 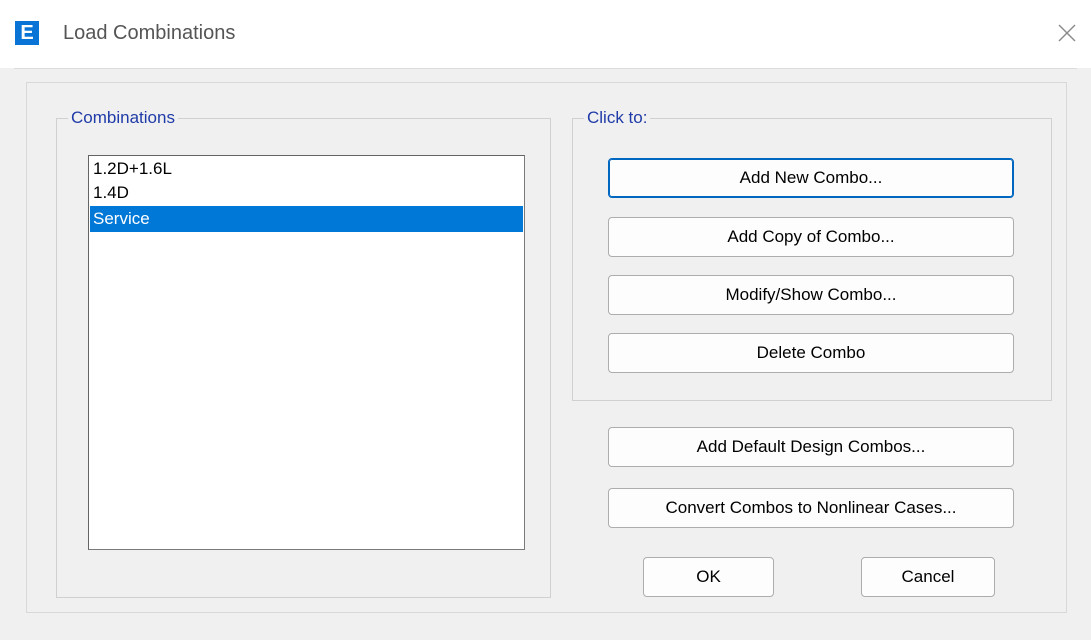 I want to click on click-to-group-label: Click to:, so click(x=617, y=118).